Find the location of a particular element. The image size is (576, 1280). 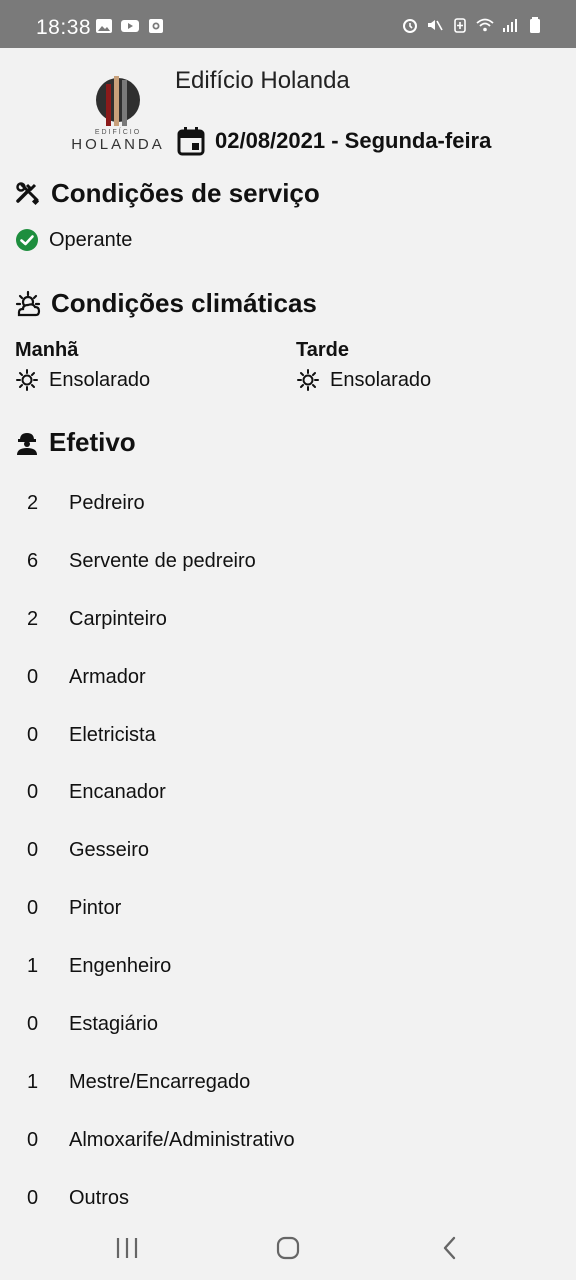

service-status-text: Operante is located at coordinates (91, 239).